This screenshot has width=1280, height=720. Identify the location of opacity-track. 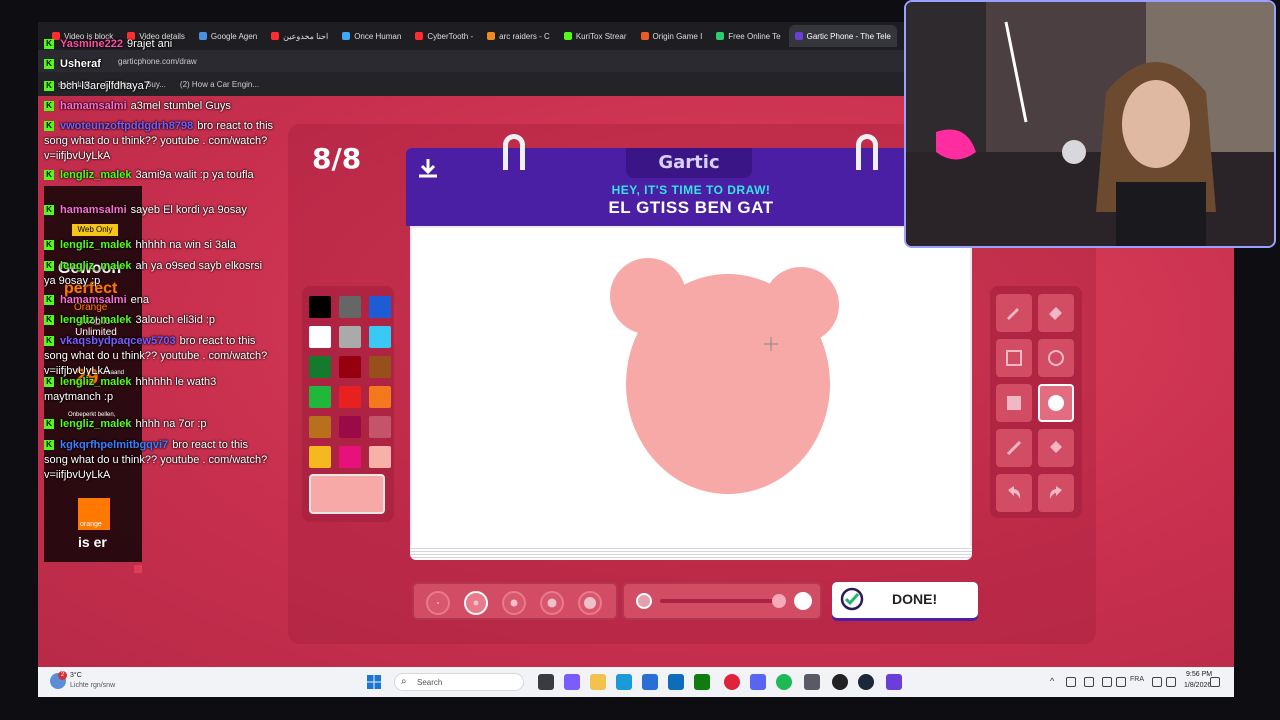
(719, 601).